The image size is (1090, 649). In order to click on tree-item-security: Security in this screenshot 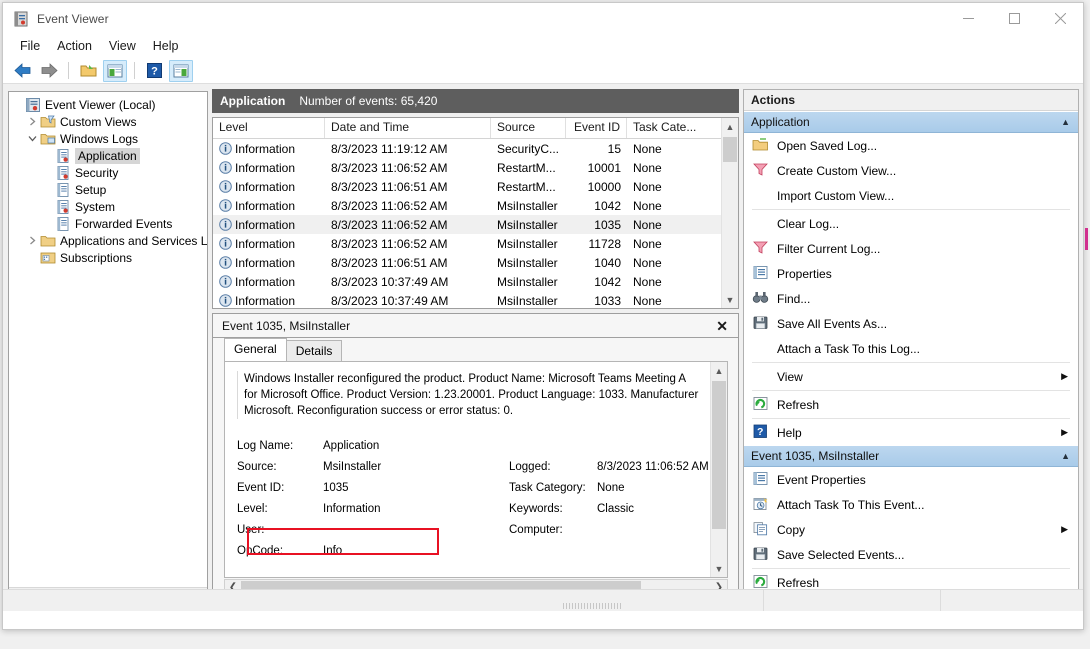, I will do `click(108, 172)`.